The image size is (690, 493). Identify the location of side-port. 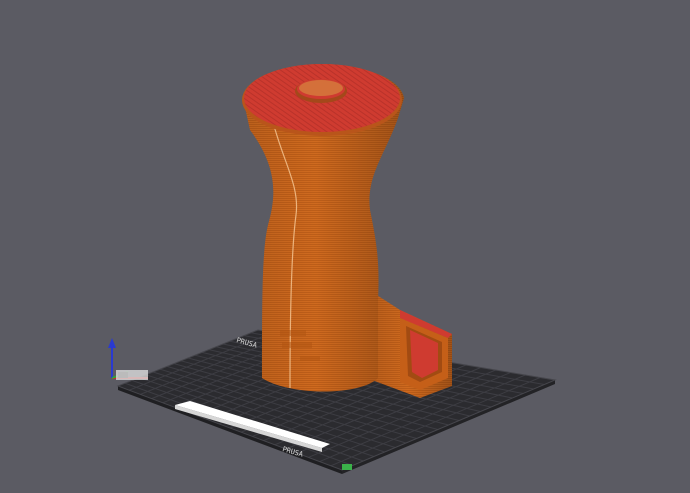
(412, 345).